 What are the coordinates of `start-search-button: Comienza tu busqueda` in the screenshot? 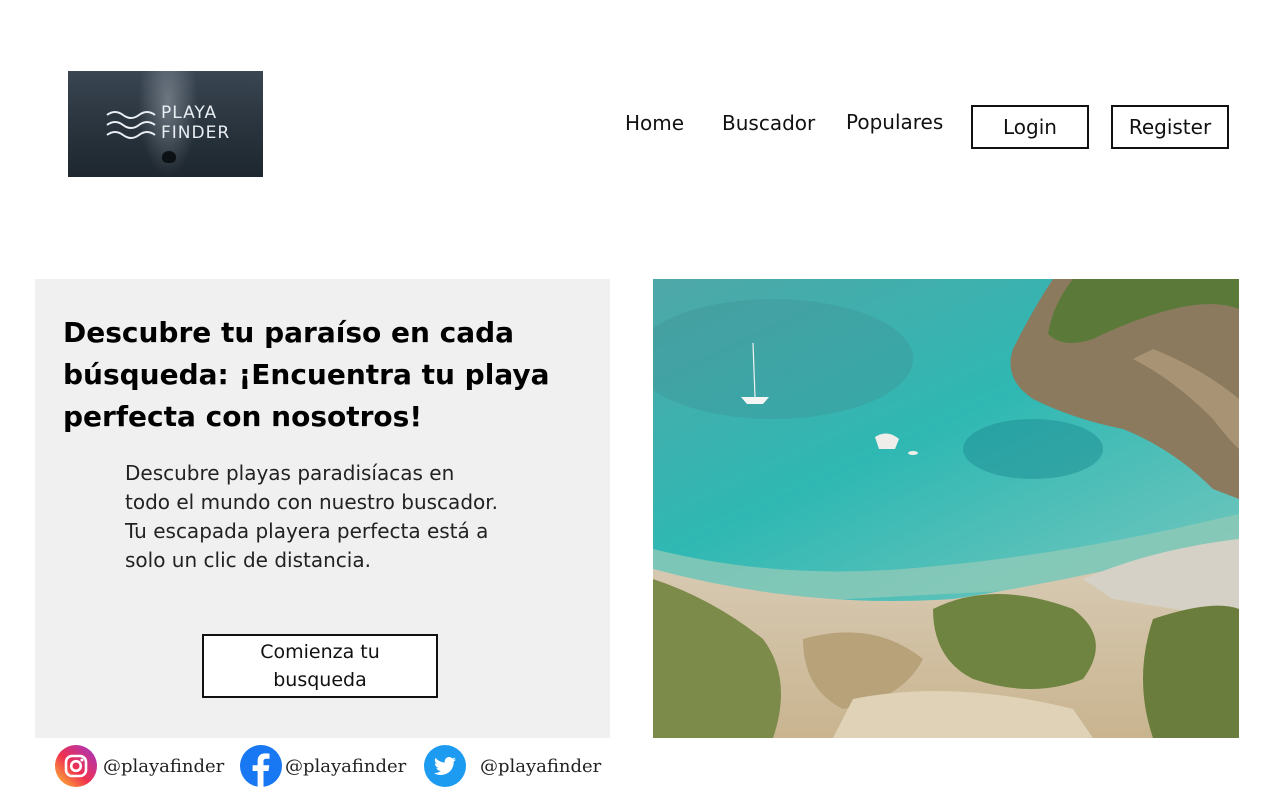 It's located at (320, 666).